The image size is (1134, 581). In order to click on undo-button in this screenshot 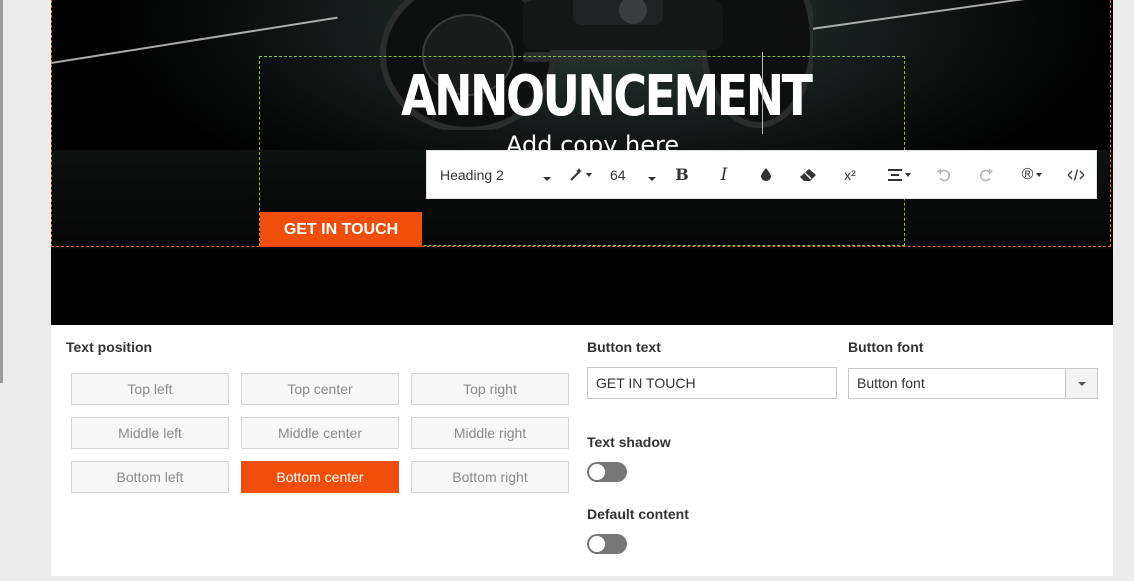, I will do `click(944, 174)`.